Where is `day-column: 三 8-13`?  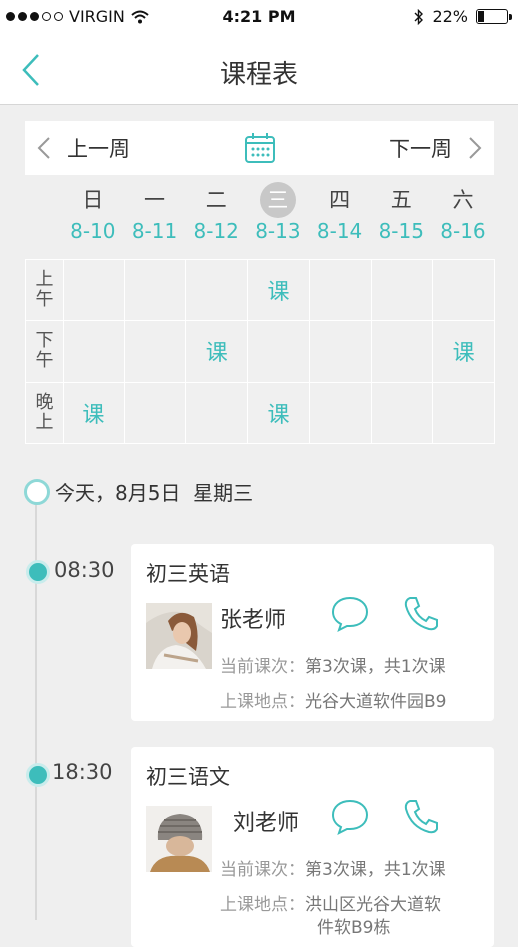
day-column: 三 8-13 is located at coordinates (278, 212).